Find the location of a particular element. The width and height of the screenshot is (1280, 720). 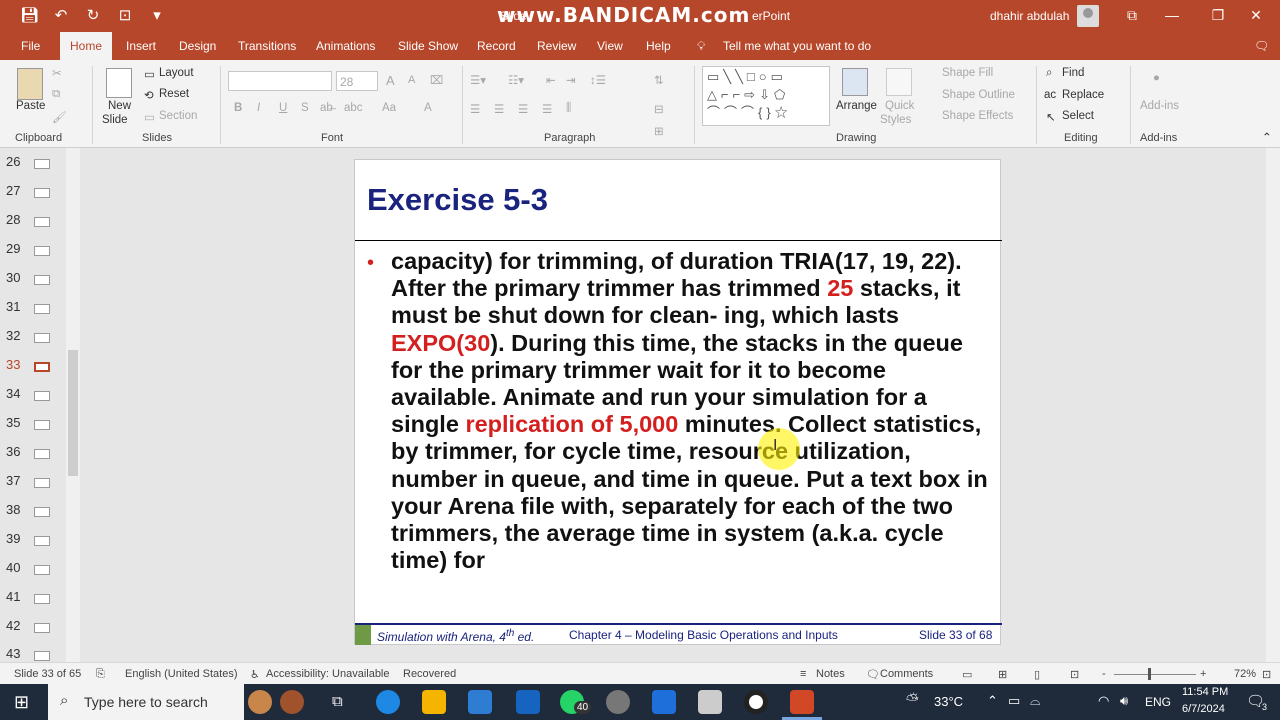

addins-button: Add-ins is located at coordinates (1159, 106).